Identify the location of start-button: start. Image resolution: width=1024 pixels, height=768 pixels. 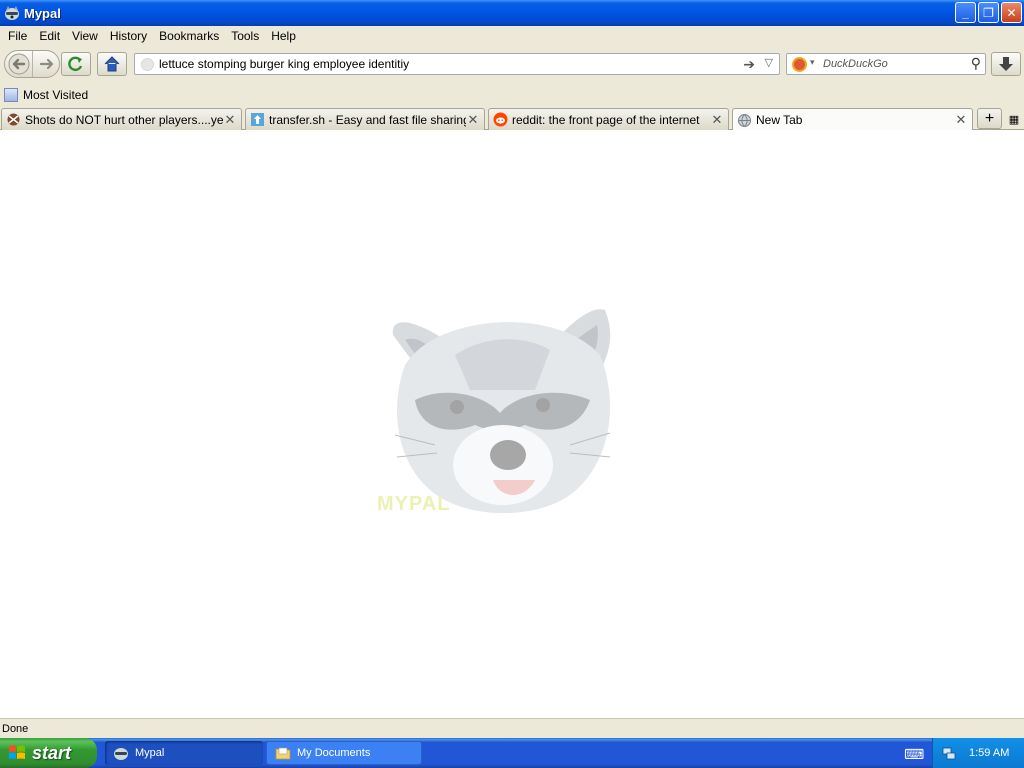
(48, 753).